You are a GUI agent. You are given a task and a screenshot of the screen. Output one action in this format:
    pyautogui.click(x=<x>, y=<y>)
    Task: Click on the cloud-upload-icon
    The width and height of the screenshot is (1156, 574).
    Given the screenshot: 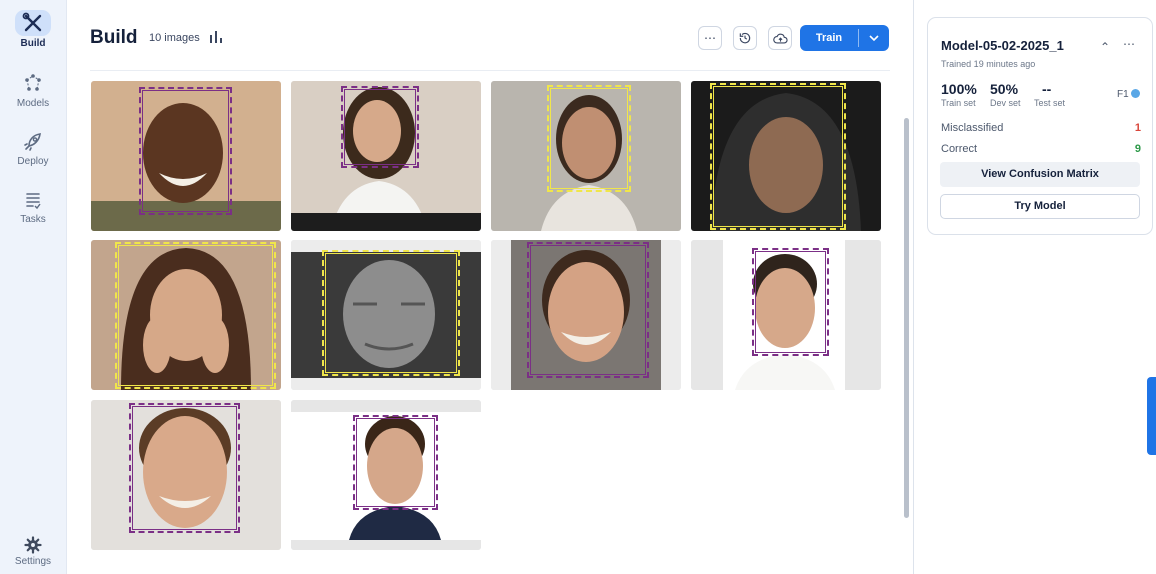 What is the action you would take?
    pyautogui.click(x=780, y=38)
    